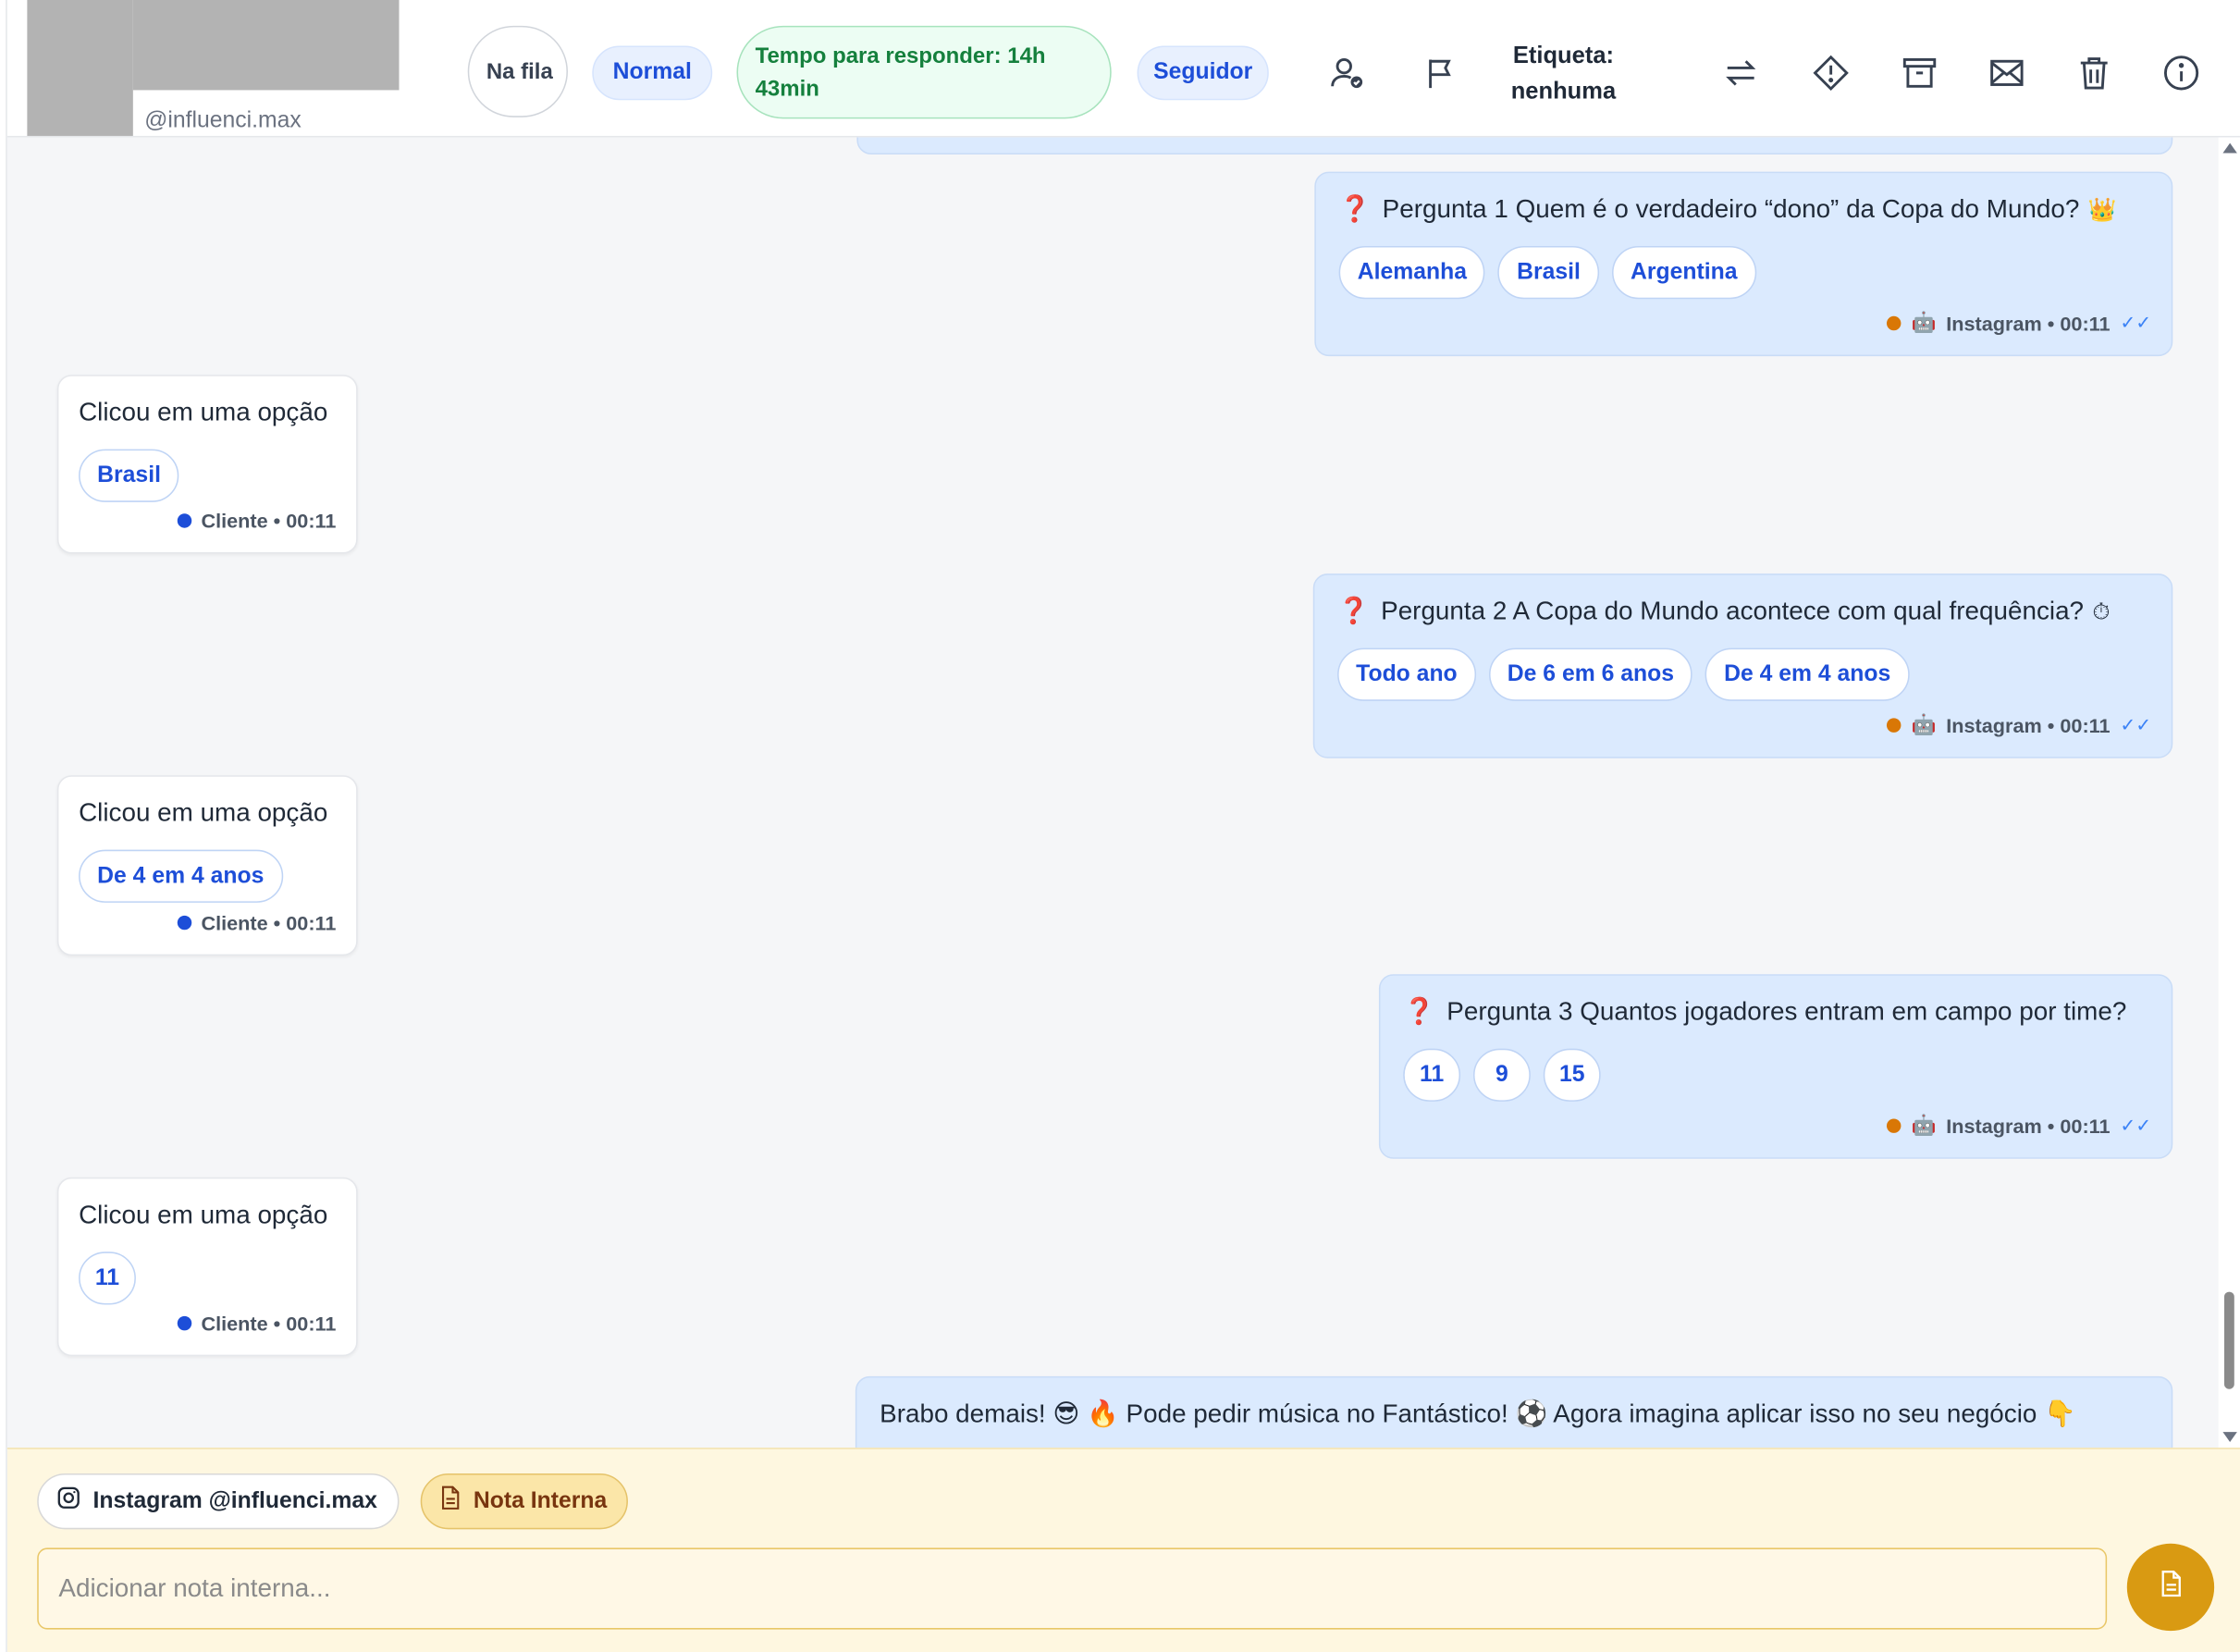  Describe the element at coordinates (2228, 1340) in the screenshot. I see `scroll-thumb` at that location.